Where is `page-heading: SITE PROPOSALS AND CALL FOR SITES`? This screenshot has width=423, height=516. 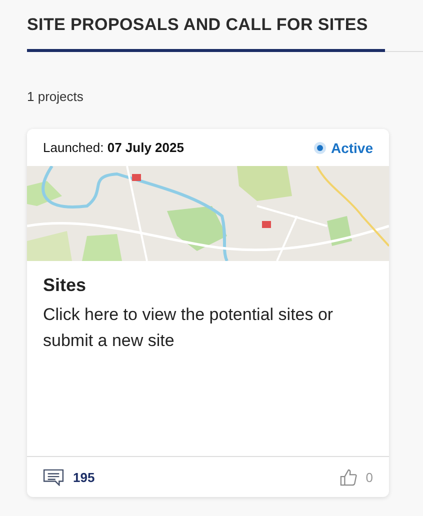
page-heading: SITE PROPOSALS AND CALL FOR SITES is located at coordinates (198, 25).